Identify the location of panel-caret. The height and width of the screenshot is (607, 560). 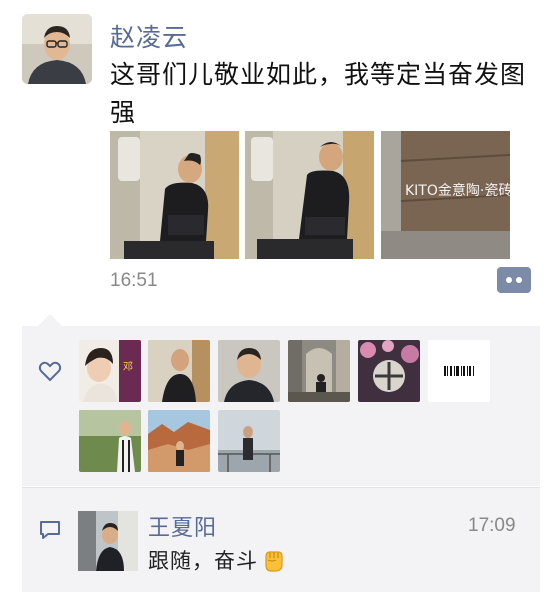
(50, 320).